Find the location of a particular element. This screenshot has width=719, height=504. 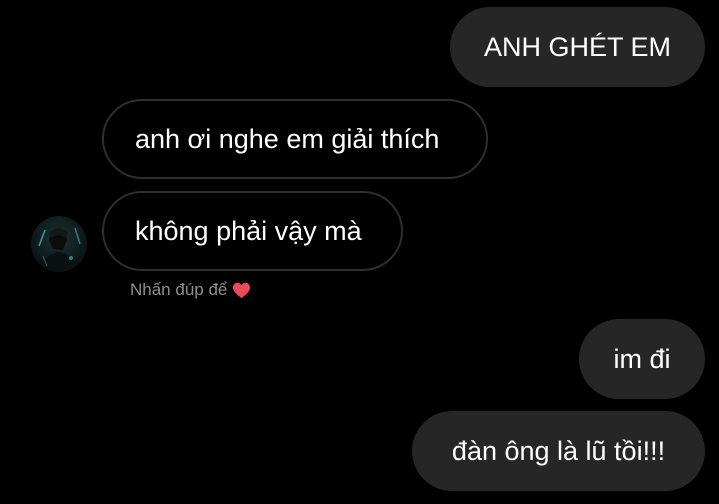

message-text: ANH GHÉT EM is located at coordinates (577, 46).